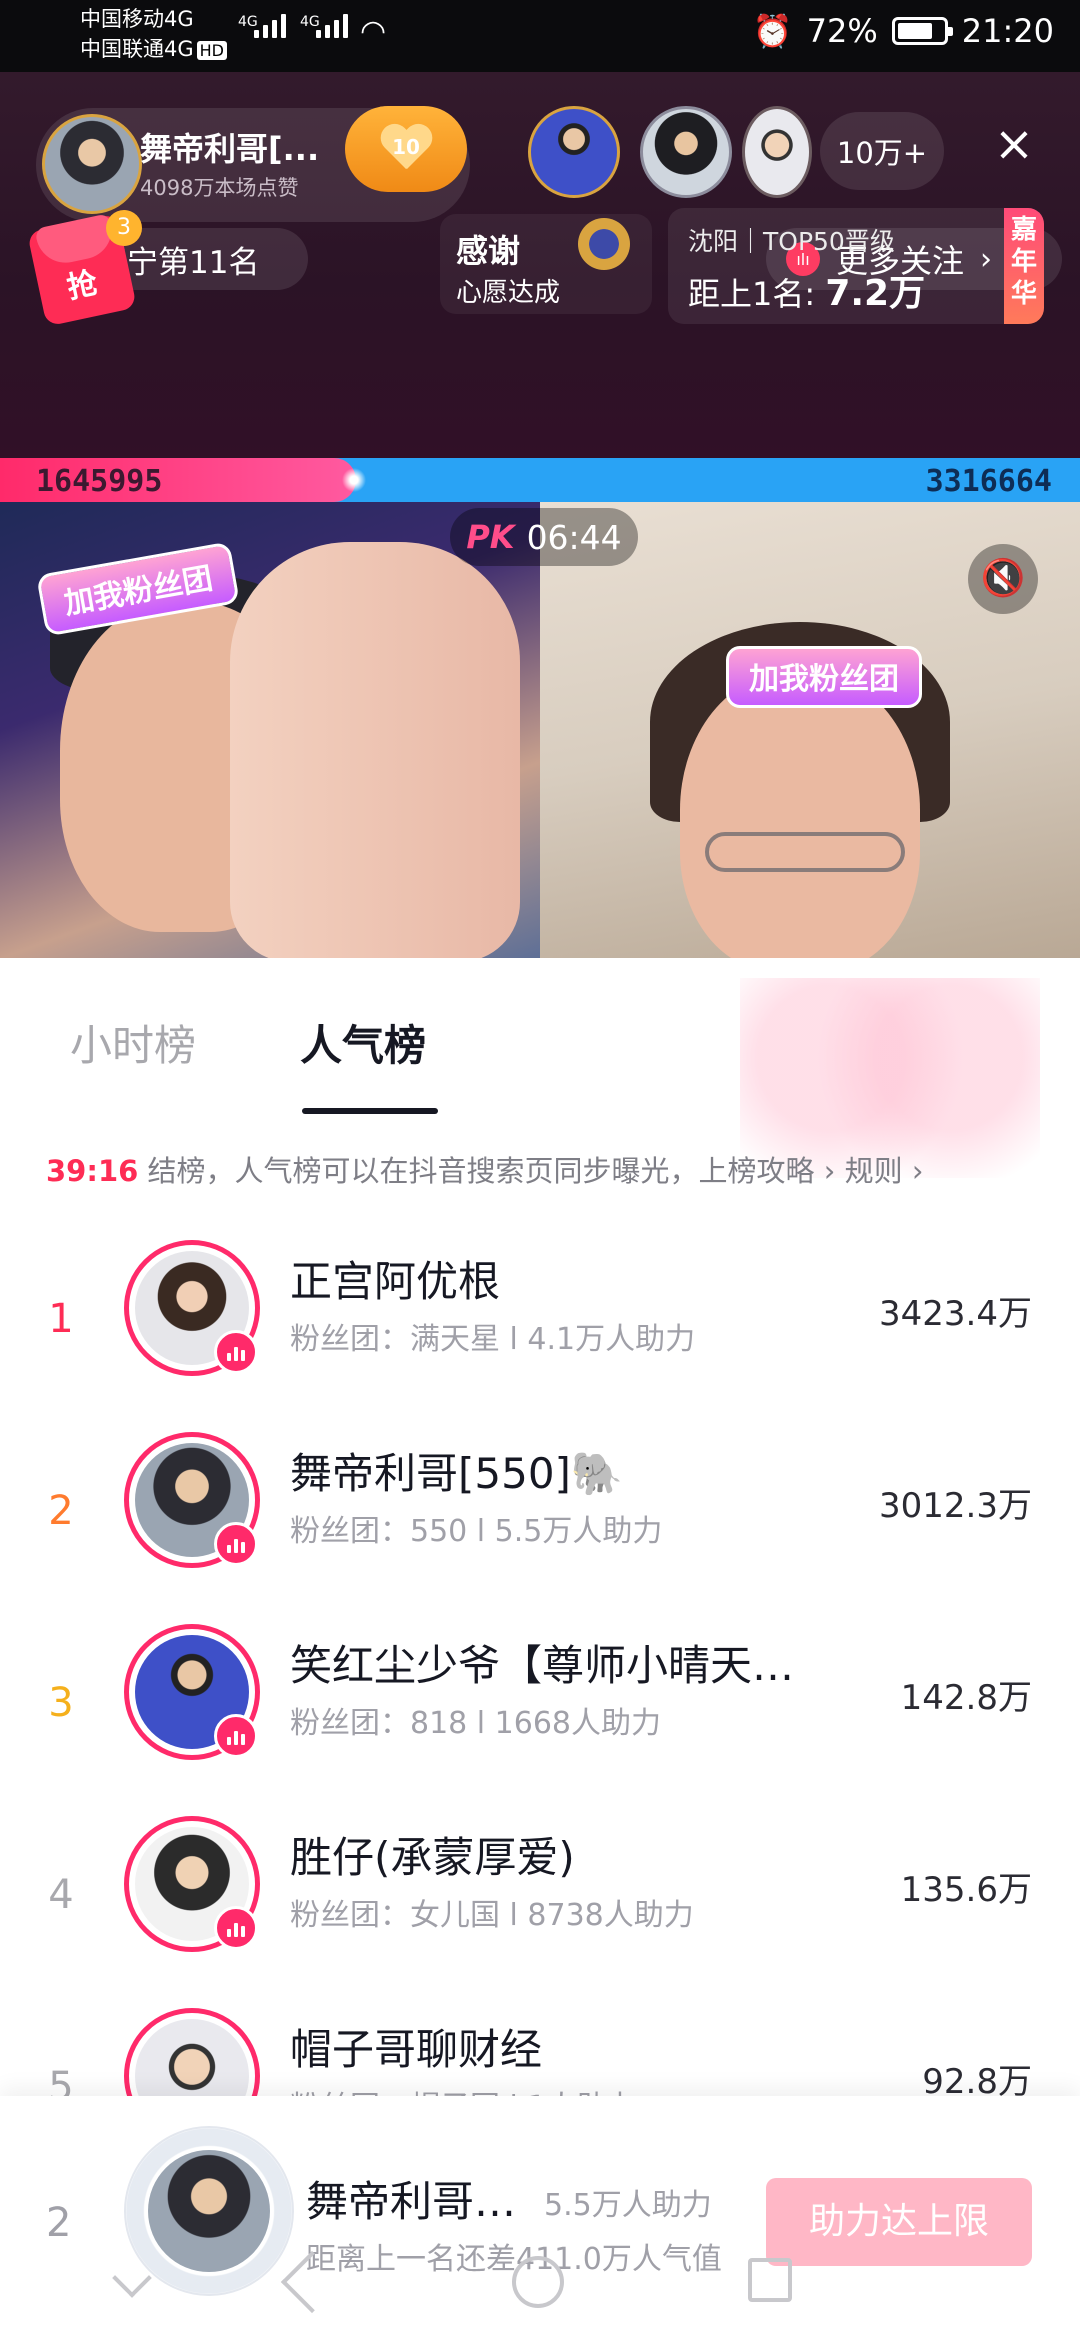 The image size is (1080, 2340). I want to click on red-packet-label: 抢, so click(82, 286).